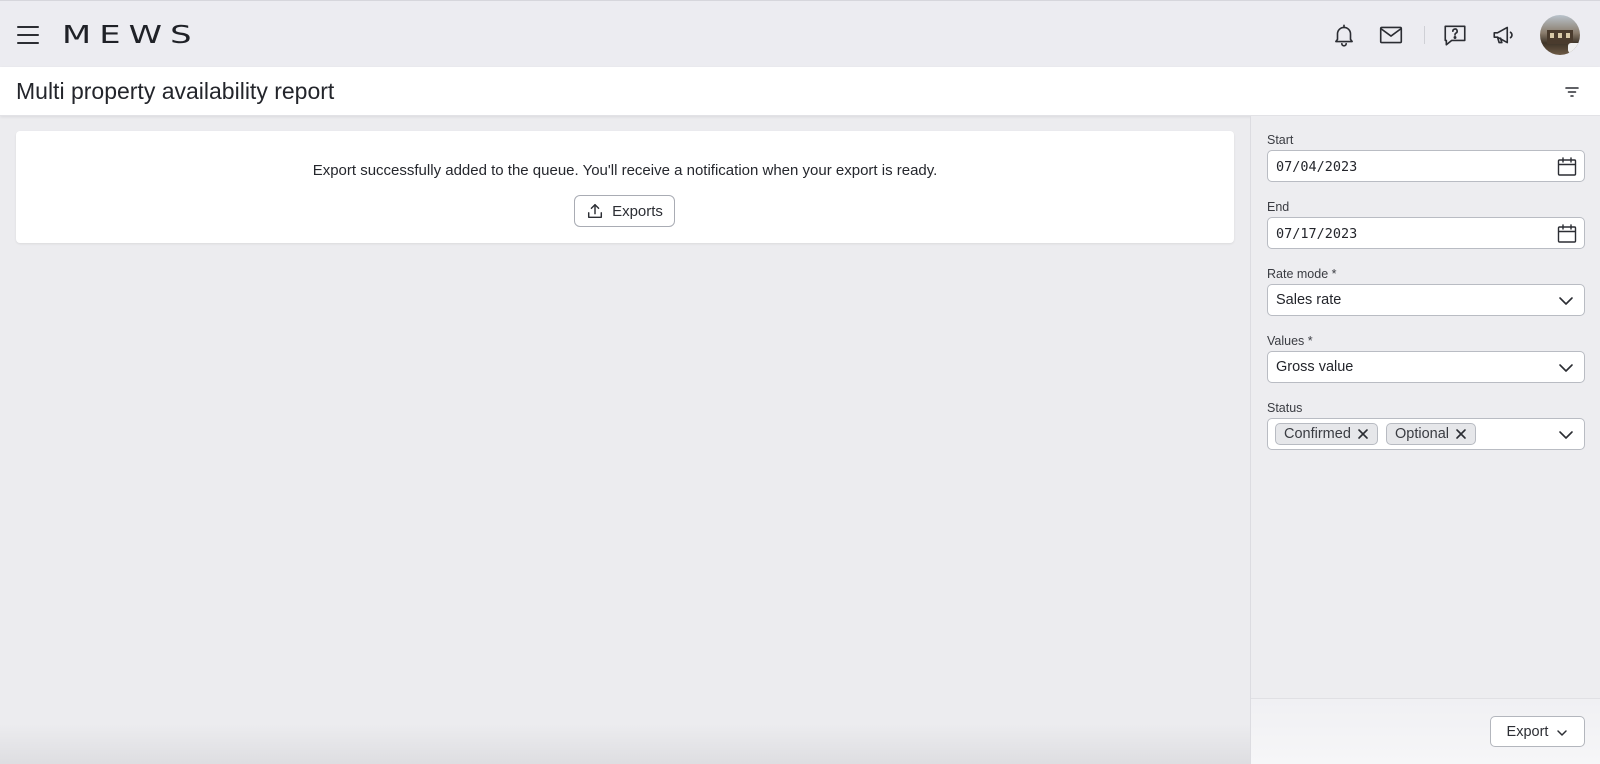 The image size is (1600, 764). I want to click on start-date-label: Start, so click(1280, 140).